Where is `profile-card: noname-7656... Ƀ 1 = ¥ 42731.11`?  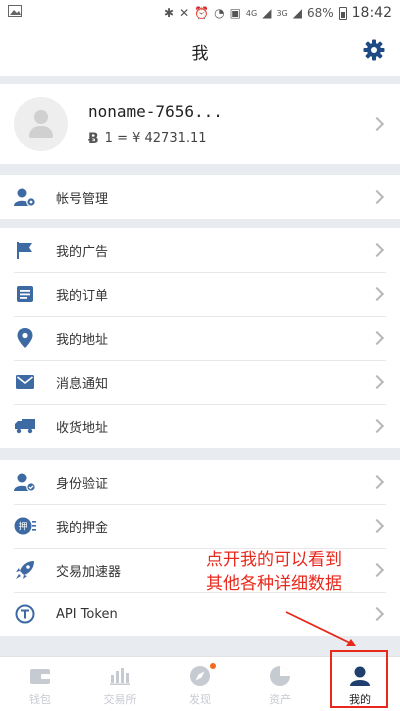 profile-card: noname-7656... Ƀ 1 = ¥ 42731.11 is located at coordinates (200, 124).